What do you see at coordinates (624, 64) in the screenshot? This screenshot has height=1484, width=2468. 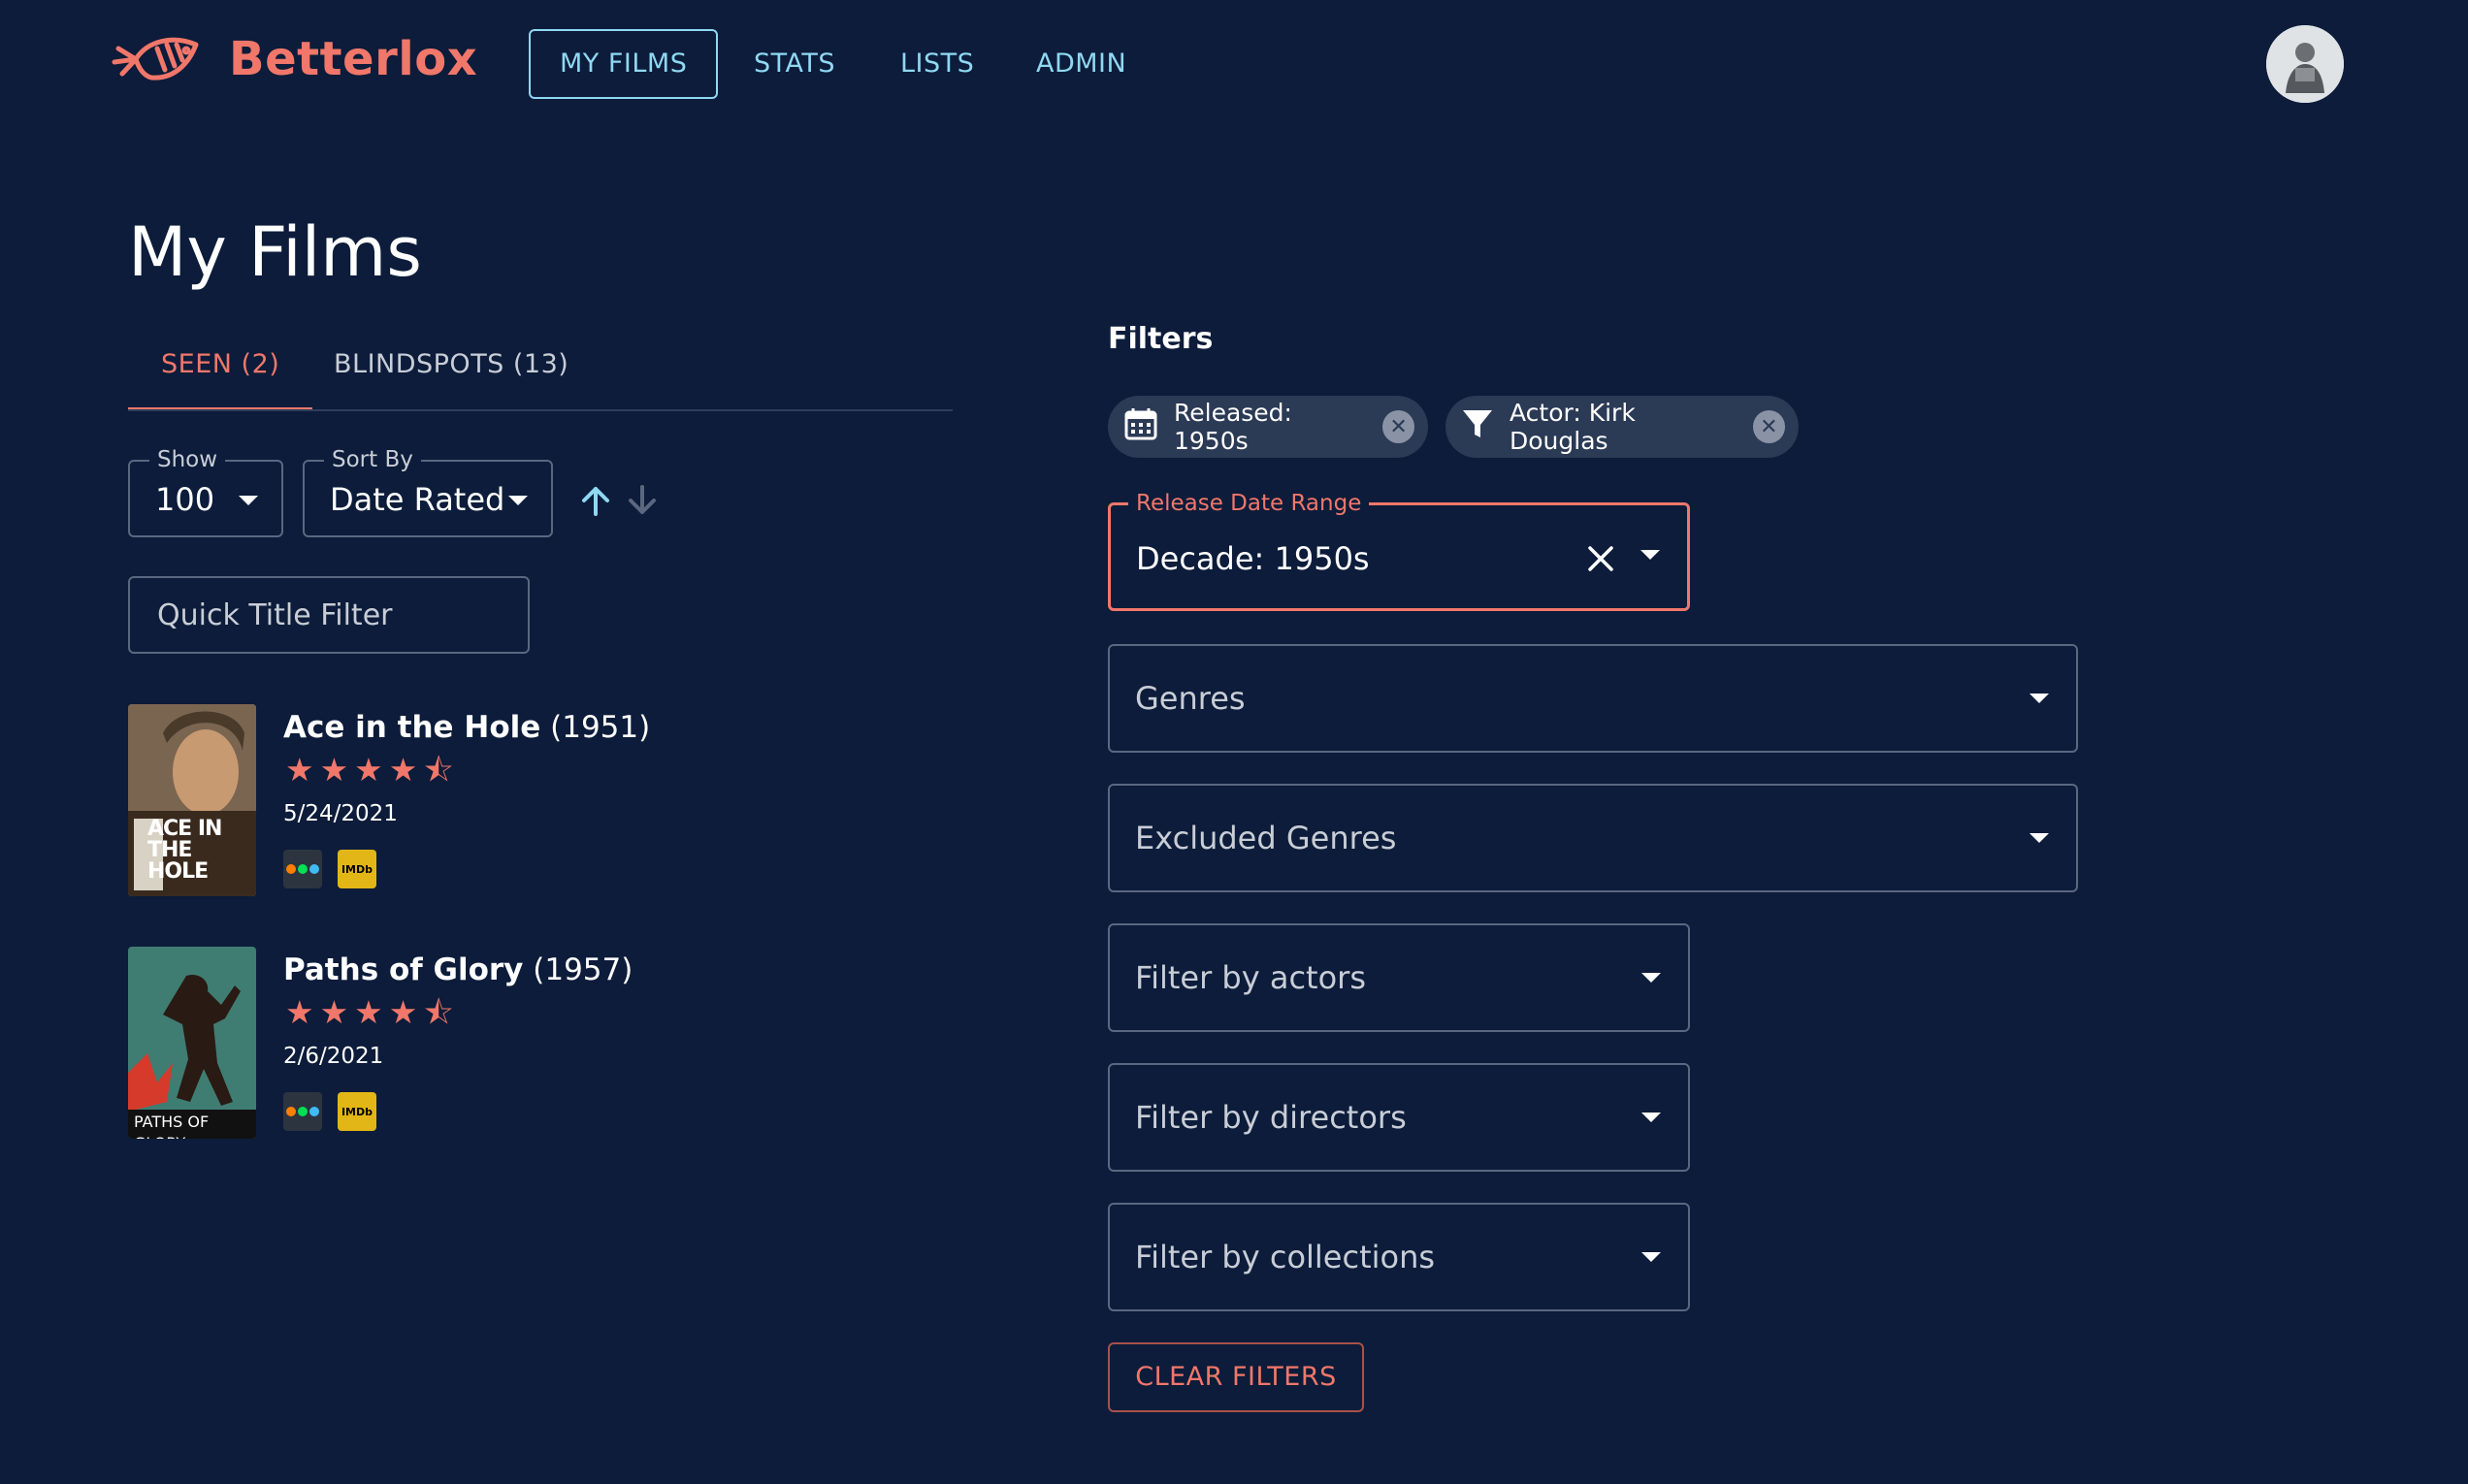 I see `nav-my-films: MY FILMS` at bounding box center [624, 64].